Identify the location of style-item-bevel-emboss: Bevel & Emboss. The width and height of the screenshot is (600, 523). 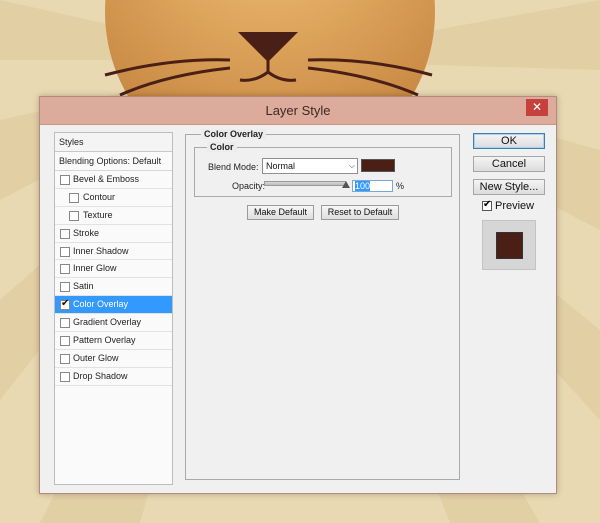
(113, 180).